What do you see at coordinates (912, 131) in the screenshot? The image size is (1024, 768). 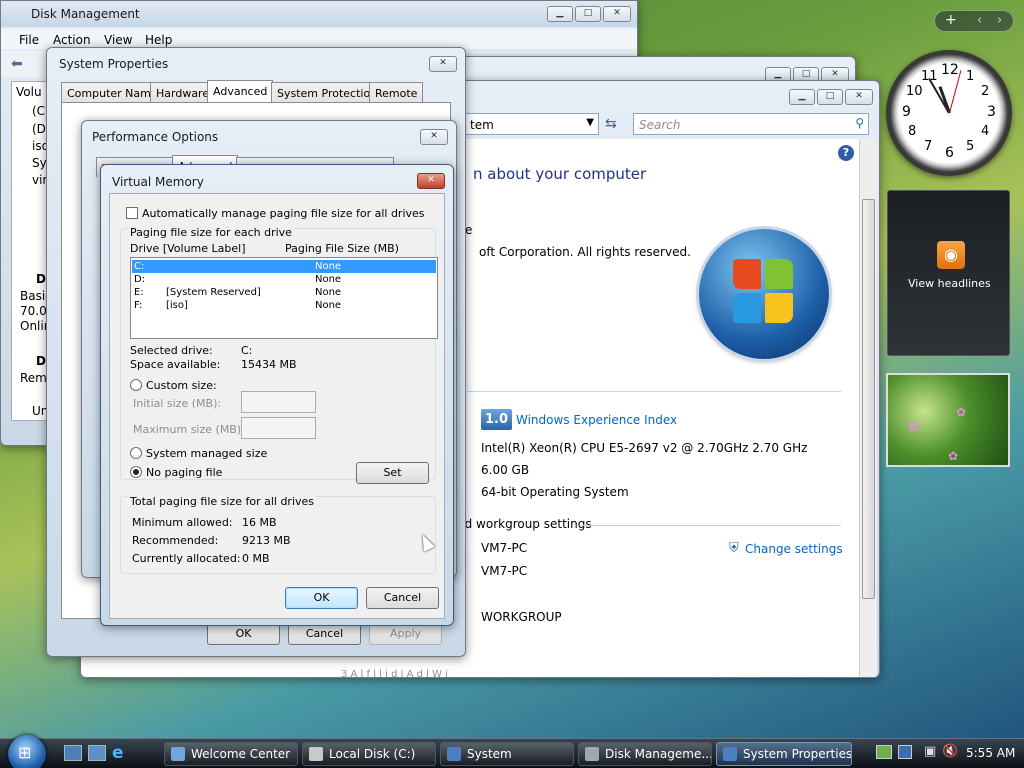 I see `clock-number-8: 8` at bounding box center [912, 131].